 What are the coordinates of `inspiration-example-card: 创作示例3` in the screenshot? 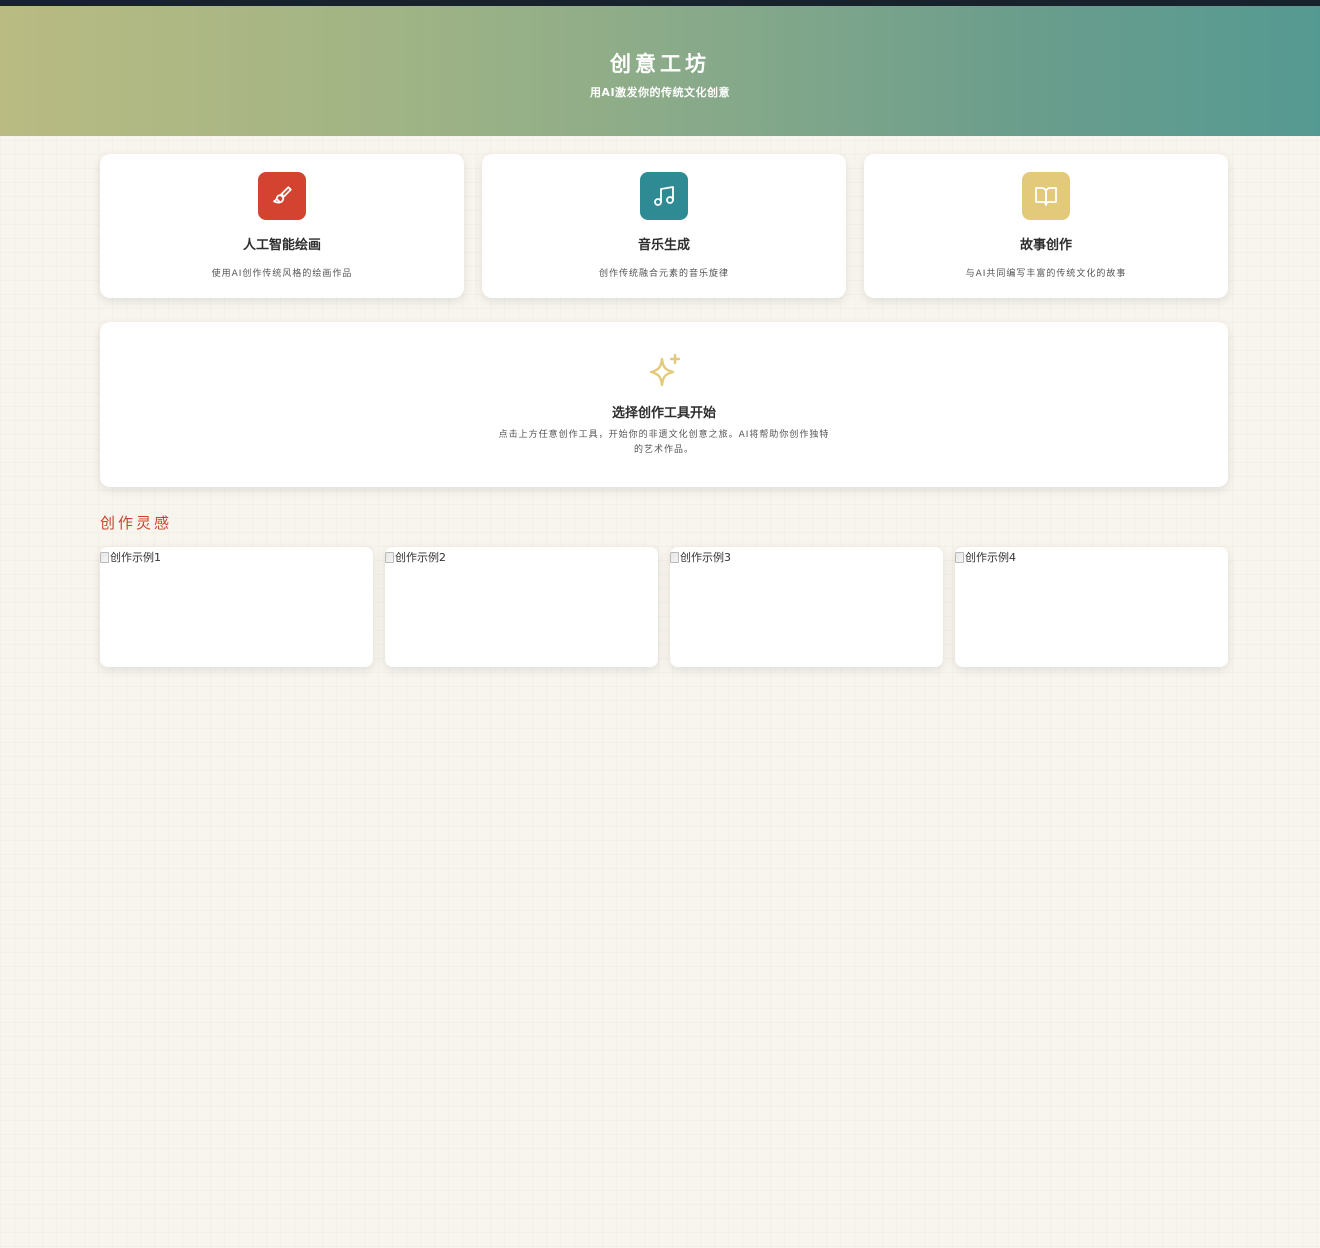 It's located at (806, 607).